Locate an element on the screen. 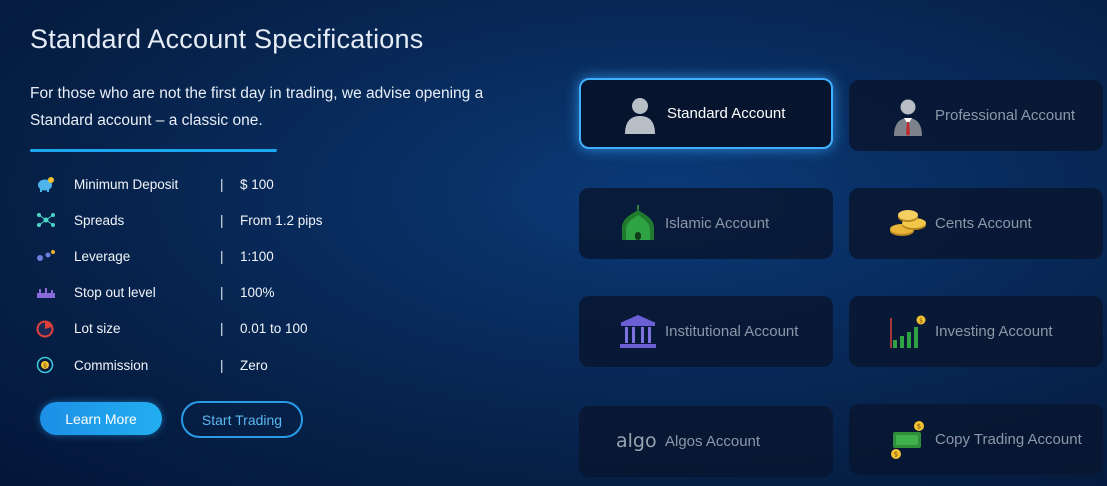 This screenshot has height=486, width=1107. account-card-professional: Professional Account is located at coordinates (976, 115).